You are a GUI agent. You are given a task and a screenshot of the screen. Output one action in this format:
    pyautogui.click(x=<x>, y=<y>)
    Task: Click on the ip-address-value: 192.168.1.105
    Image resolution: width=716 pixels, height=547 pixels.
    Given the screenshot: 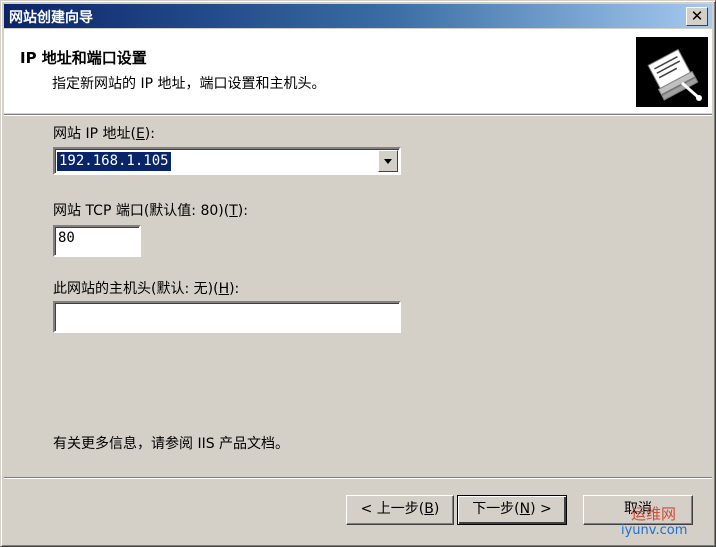 What is the action you would take?
    pyautogui.click(x=114, y=161)
    